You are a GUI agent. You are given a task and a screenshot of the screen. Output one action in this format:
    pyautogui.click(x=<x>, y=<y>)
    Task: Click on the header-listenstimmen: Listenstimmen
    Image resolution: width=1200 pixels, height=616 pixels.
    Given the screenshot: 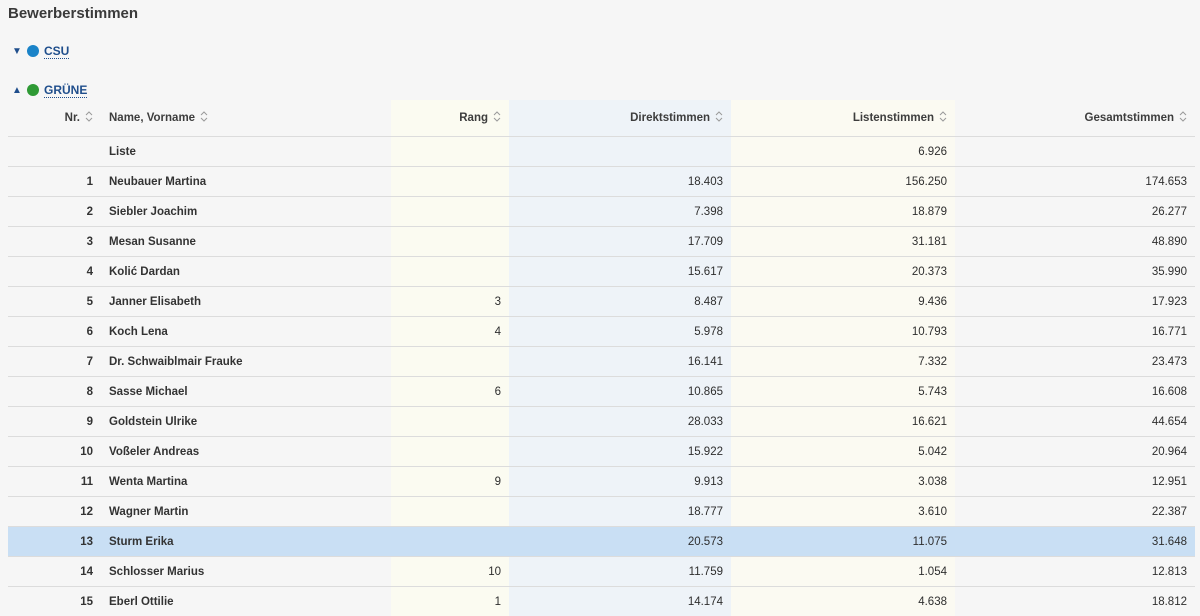 What is the action you would take?
    pyautogui.click(x=843, y=118)
    